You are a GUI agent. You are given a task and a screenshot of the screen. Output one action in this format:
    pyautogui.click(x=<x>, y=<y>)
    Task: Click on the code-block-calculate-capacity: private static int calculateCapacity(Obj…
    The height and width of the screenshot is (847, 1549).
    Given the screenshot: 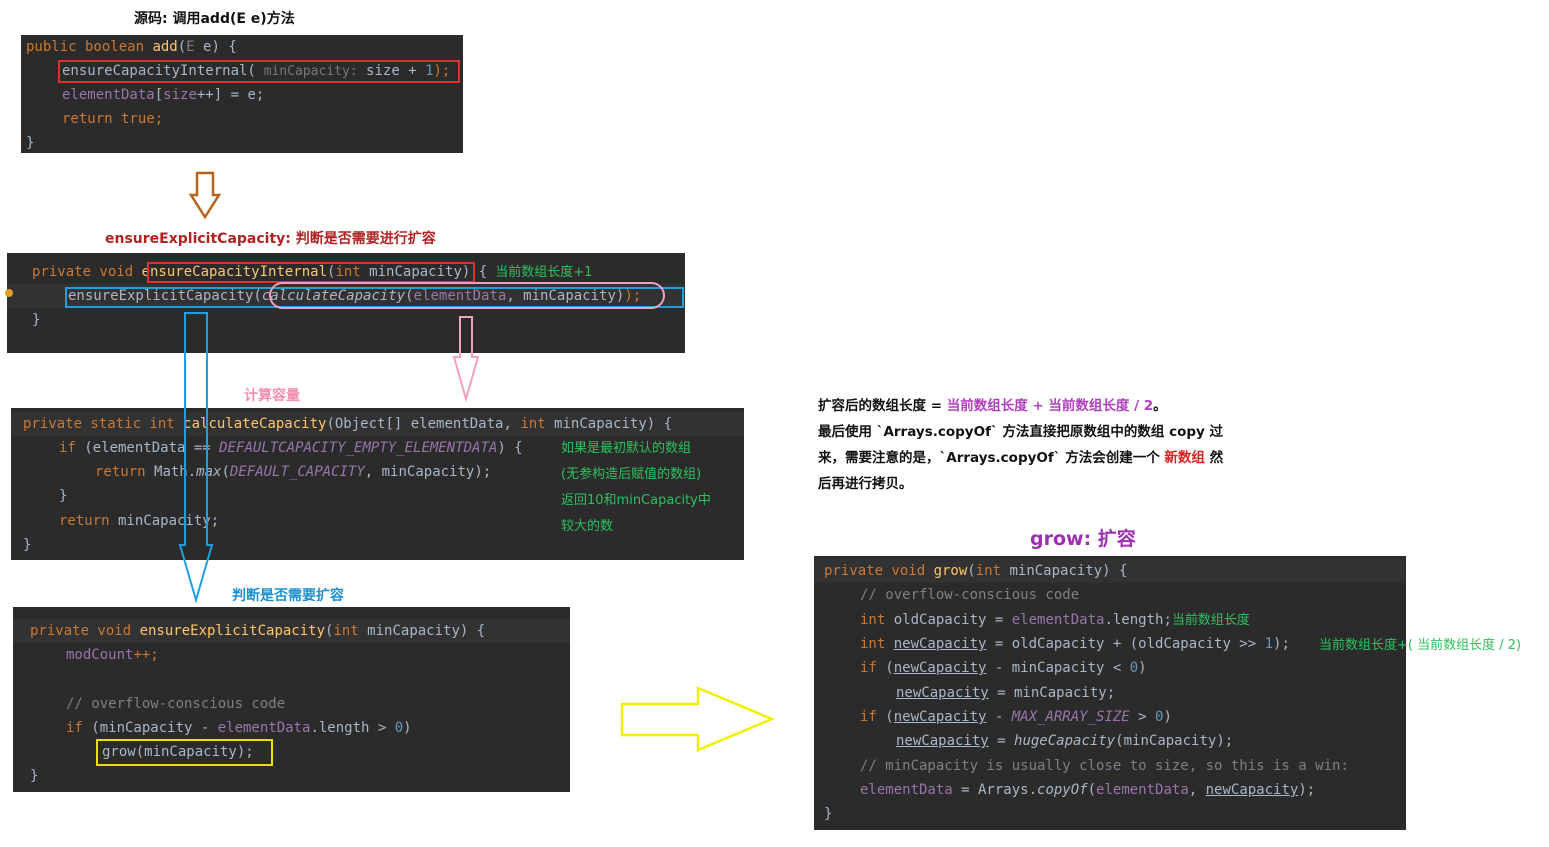 What is the action you would take?
    pyautogui.click(x=377, y=484)
    